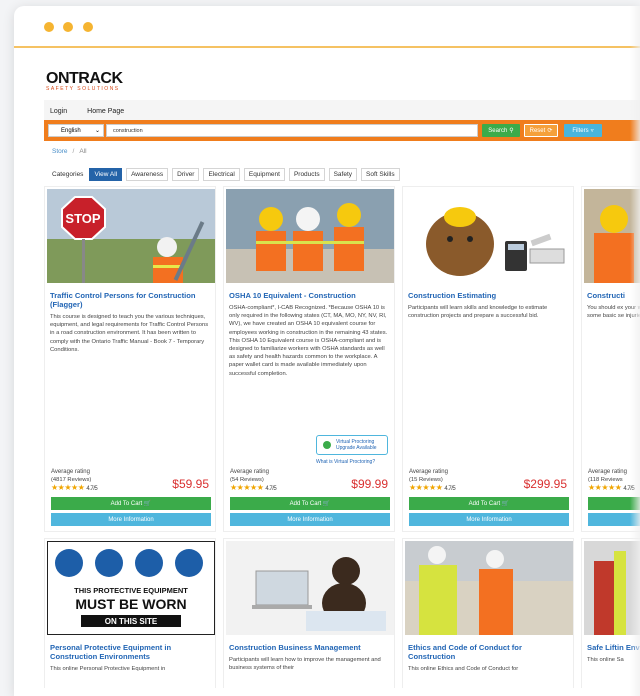 This screenshot has height=696, width=640. I want to click on search-input: construction, so click(292, 130).